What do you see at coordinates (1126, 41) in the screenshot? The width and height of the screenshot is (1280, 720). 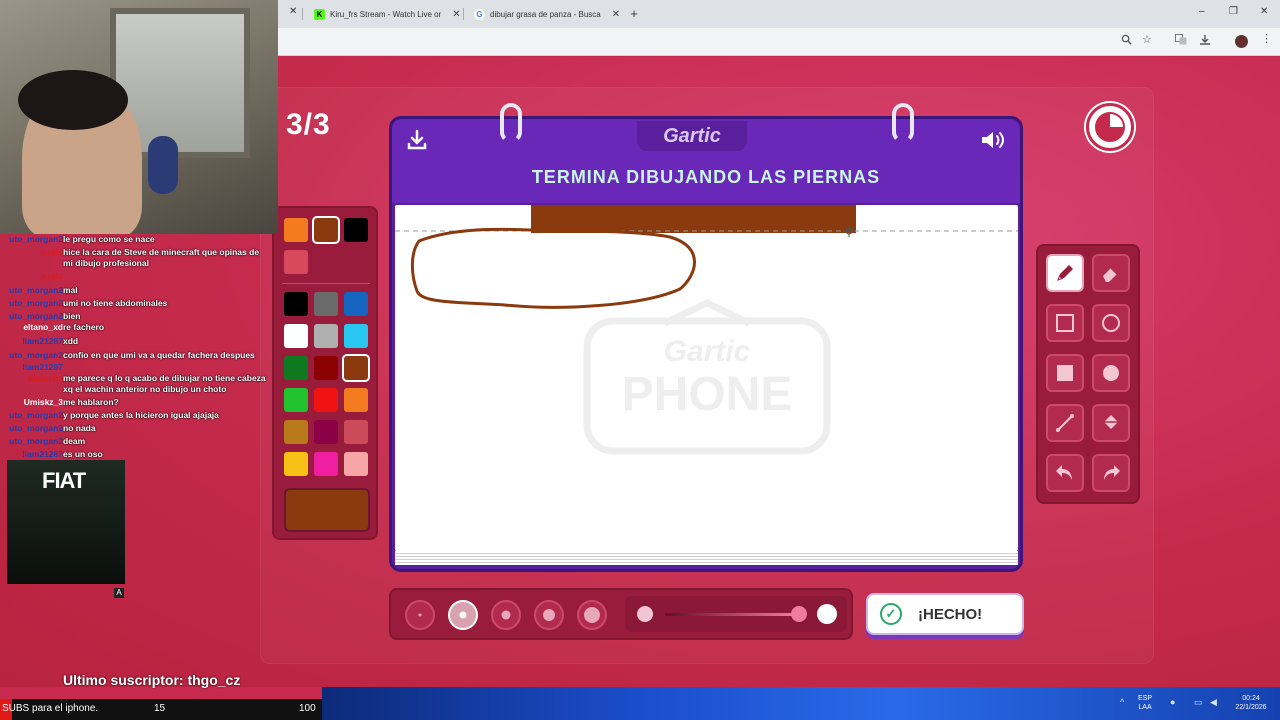 I see `zoom-icon` at bounding box center [1126, 41].